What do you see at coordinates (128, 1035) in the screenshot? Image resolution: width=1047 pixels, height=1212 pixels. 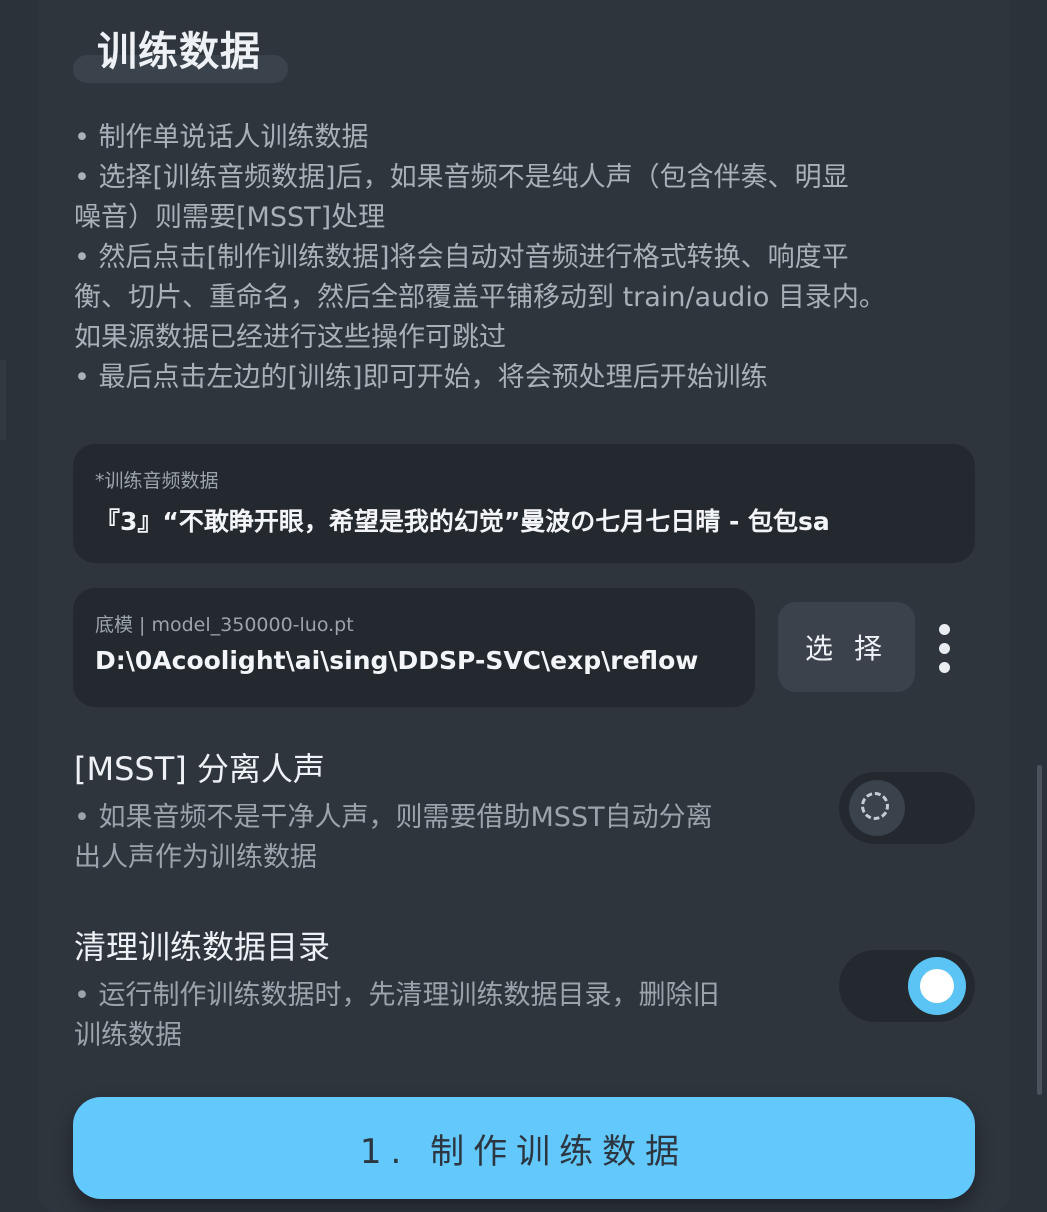 I see `clean-desc-line: 训练数据` at bounding box center [128, 1035].